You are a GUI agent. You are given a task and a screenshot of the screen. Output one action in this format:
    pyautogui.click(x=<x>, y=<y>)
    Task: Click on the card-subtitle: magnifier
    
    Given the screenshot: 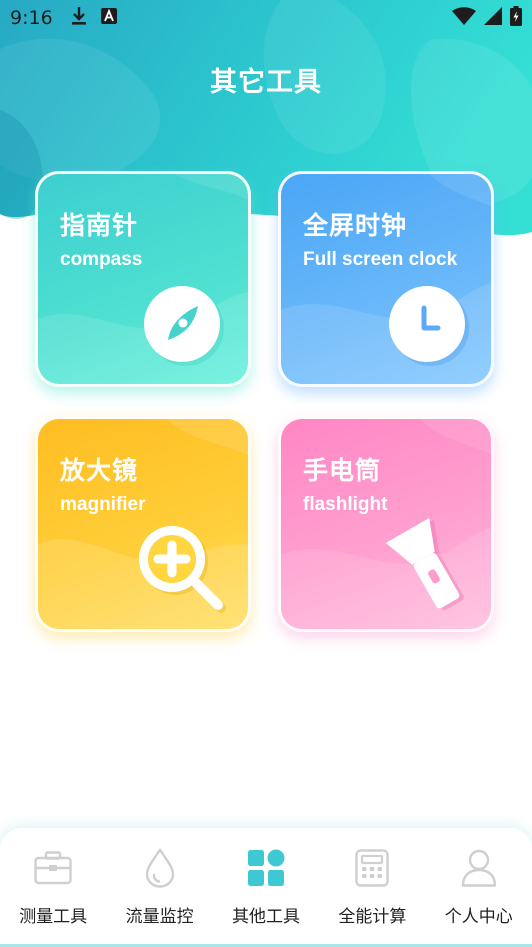 What is the action you would take?
    pyautogui.click(x=103, y=504)
    